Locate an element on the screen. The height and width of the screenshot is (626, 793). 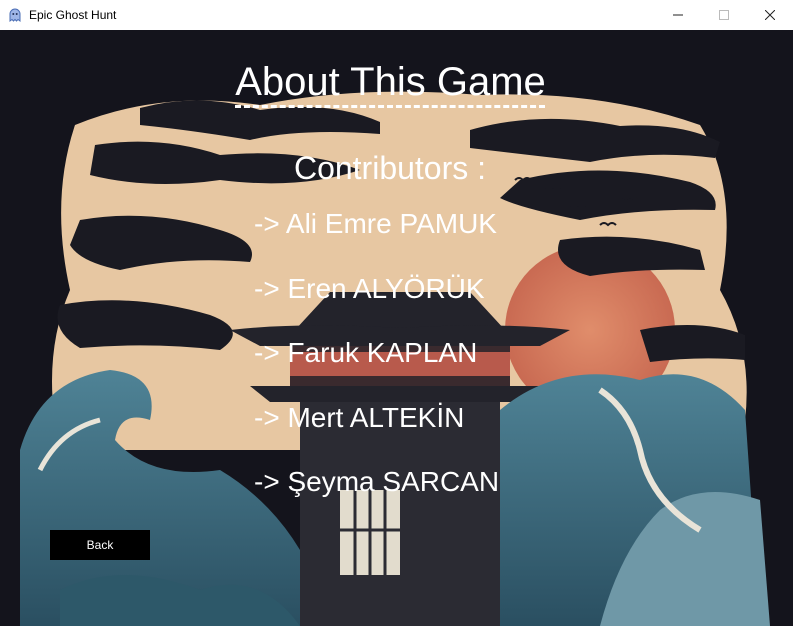
close-button is located at coordinates (770, 15).